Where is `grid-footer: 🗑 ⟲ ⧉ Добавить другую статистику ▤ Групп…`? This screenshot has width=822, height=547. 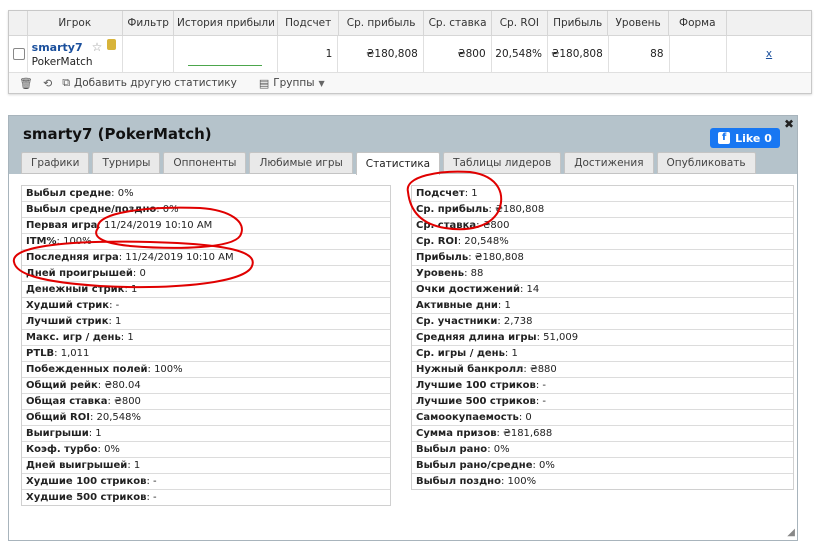
grid-footer: 🗑 ⟲ ⧉ Добавить другую статистику ▤ Групп… is located at coordinates (410, 83).